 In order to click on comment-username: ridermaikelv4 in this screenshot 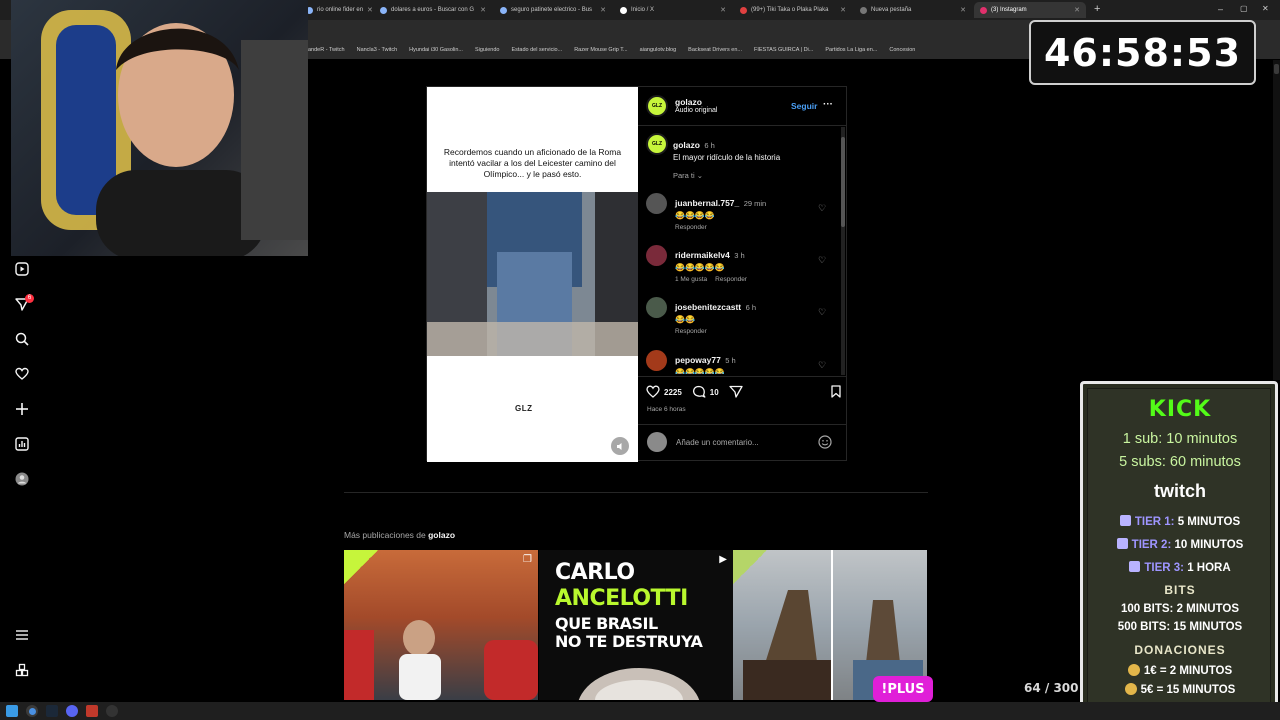, I will do `click(702, 255)`.